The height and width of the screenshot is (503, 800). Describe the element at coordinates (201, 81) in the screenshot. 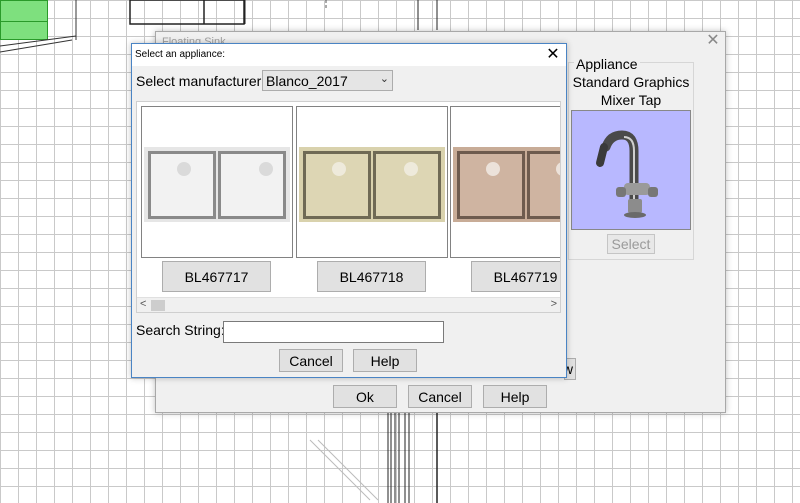

I see `manufacturer-label: Select manufacturer:` at that location.